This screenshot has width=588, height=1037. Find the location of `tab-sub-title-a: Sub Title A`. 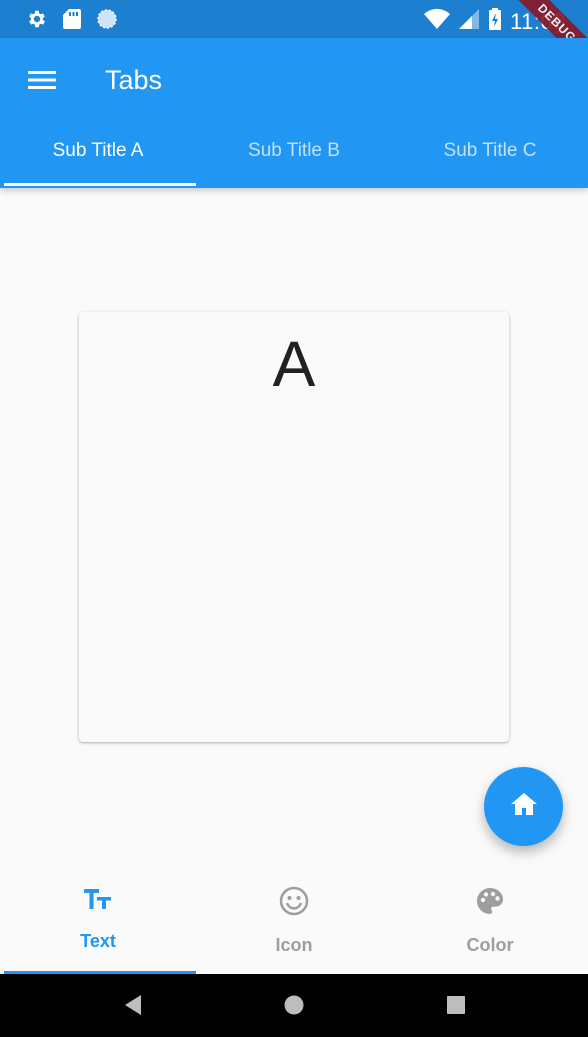

tab-sub-title-a: Sub Title A is located at coordinates (98, 151).